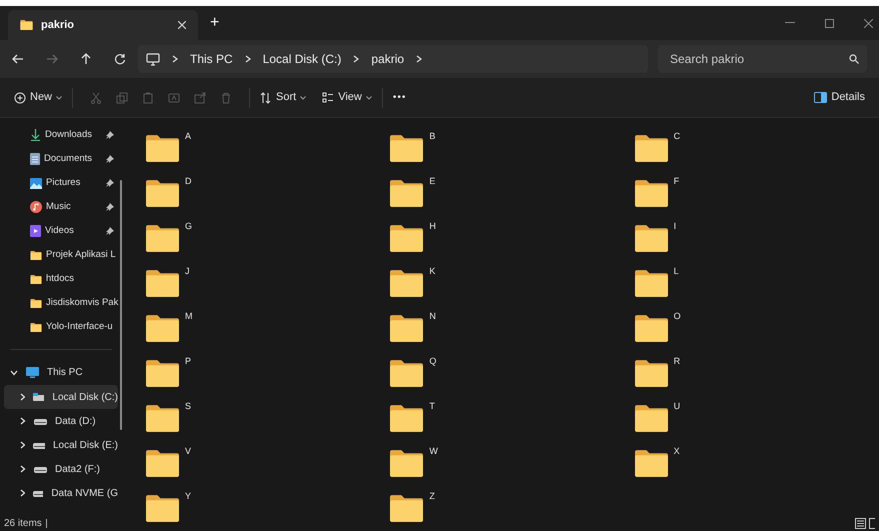 The height and width of the screenshot is (531, 879). Describe the element at coordinates (148, 98) in the screenshot. I see `clipboard-icon` at that location.